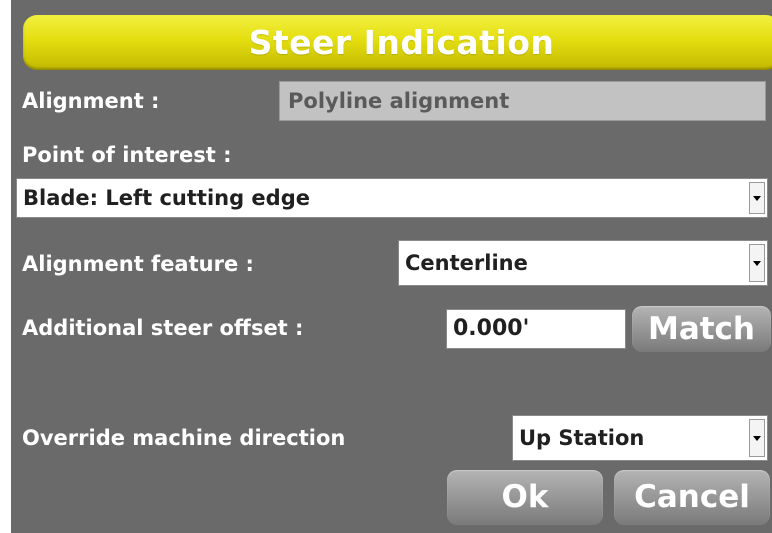  I want to click on title-bar: Steer Indication, so click(397, 42).